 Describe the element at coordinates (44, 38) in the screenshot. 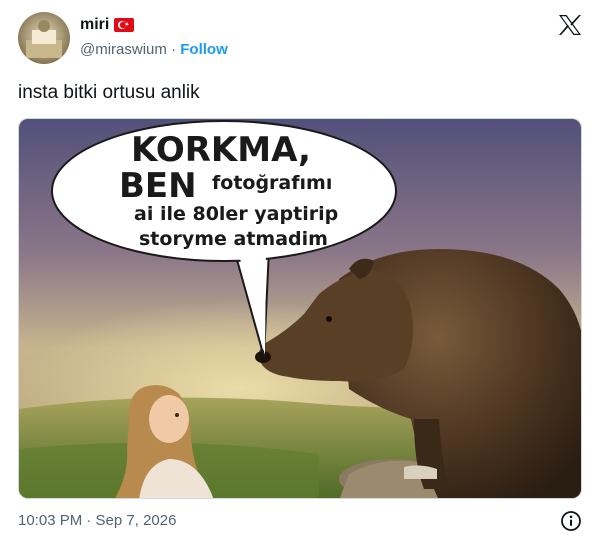

I see `avatar` at that location.